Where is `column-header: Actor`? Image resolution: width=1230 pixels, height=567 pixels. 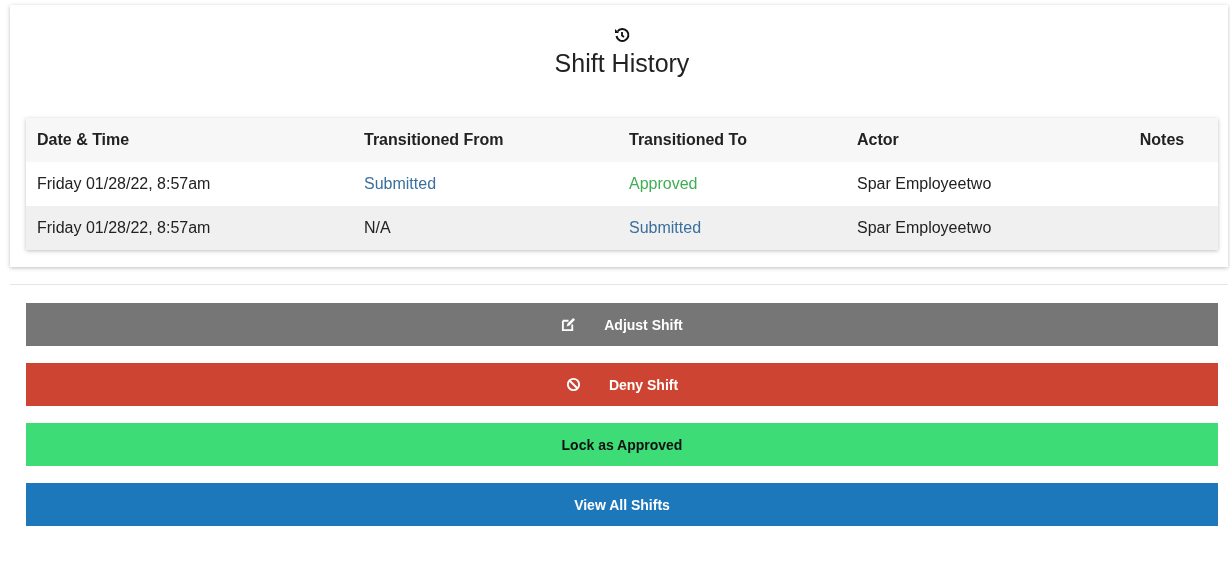
column-header: Actor is located at coordinates (976, 140).